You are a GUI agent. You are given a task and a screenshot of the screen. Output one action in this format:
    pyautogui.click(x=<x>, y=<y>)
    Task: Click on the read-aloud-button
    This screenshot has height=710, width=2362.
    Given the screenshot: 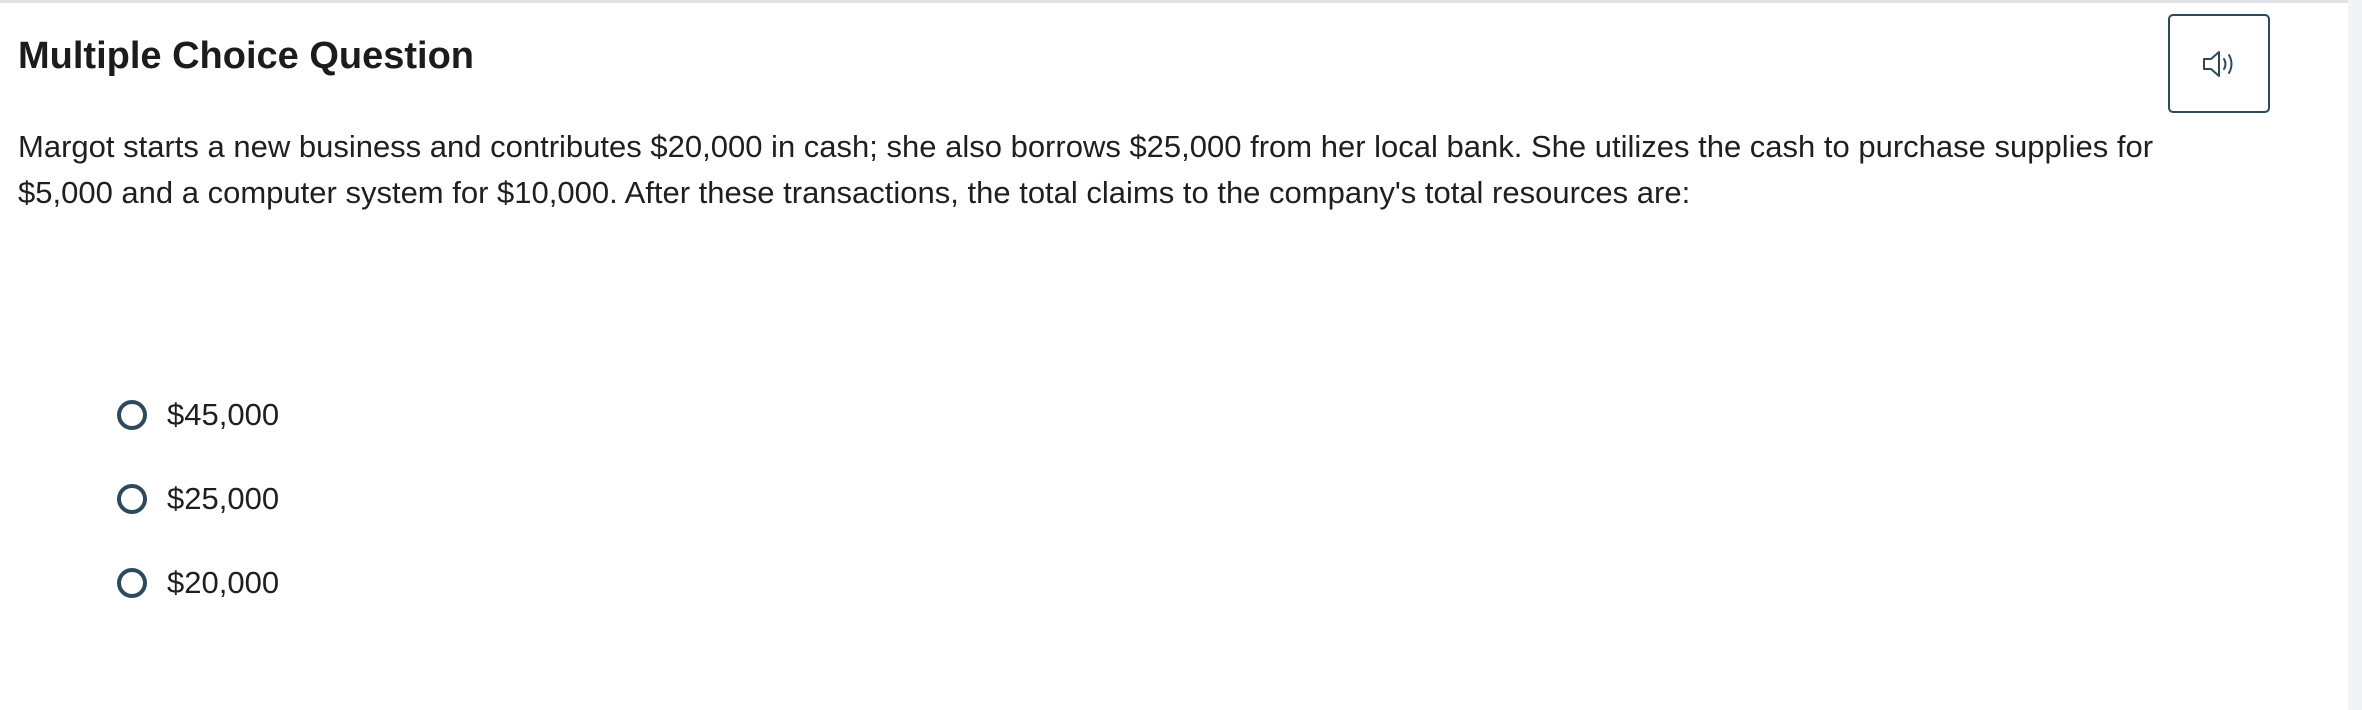 What is the action you would take?
    pyautogui.click(x=2219, y=63)
    